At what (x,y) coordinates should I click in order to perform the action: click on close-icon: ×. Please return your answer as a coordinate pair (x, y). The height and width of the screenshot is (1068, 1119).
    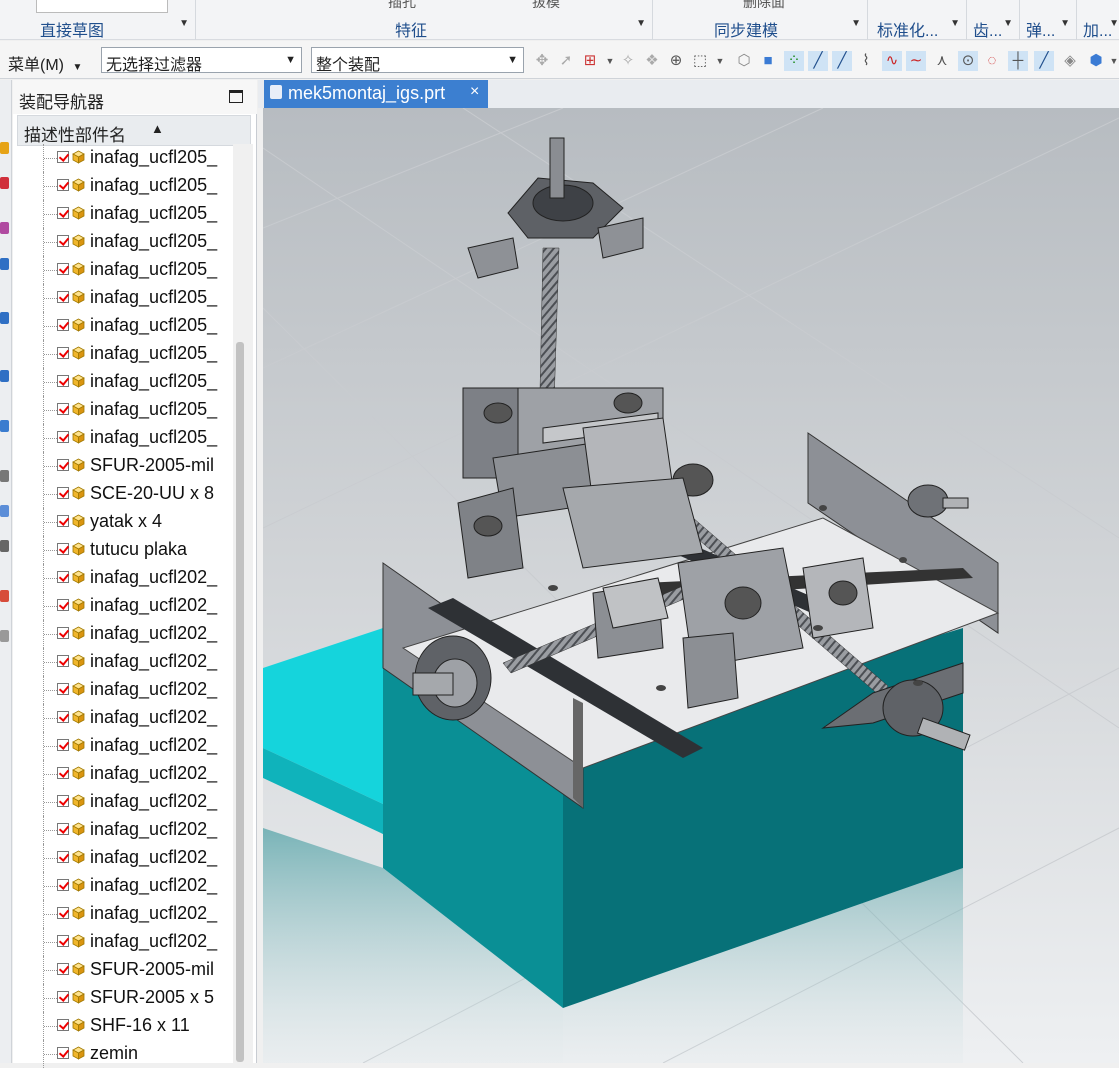
    Looking at the image, I should click on (474, 92).